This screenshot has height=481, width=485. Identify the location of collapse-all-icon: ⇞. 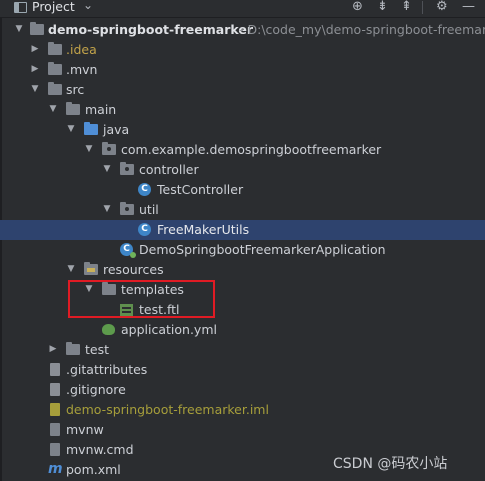
(406, 7).